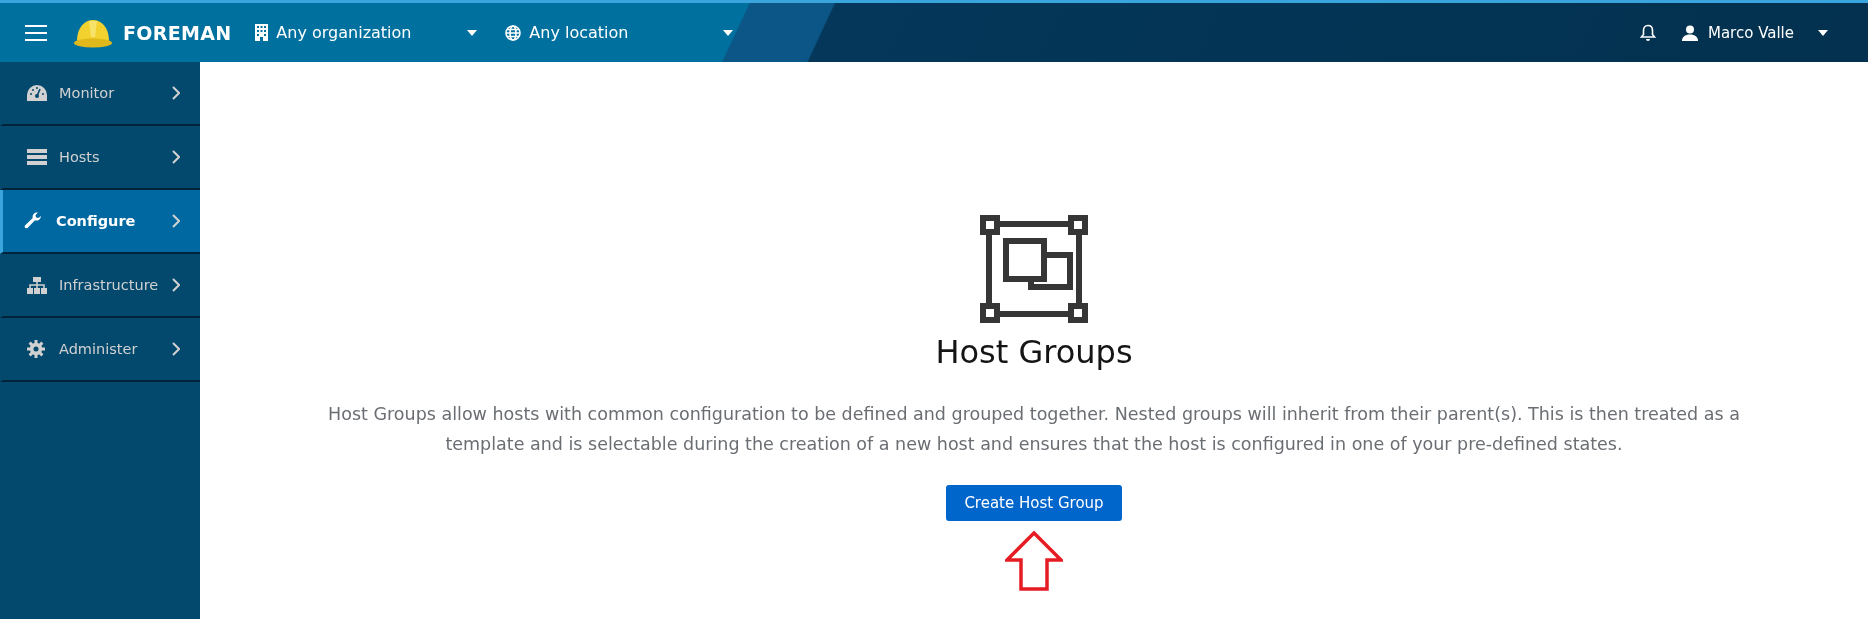 This screenshot has height=619, width=1868. I want to click on wrench-icon, so click(33, 221).